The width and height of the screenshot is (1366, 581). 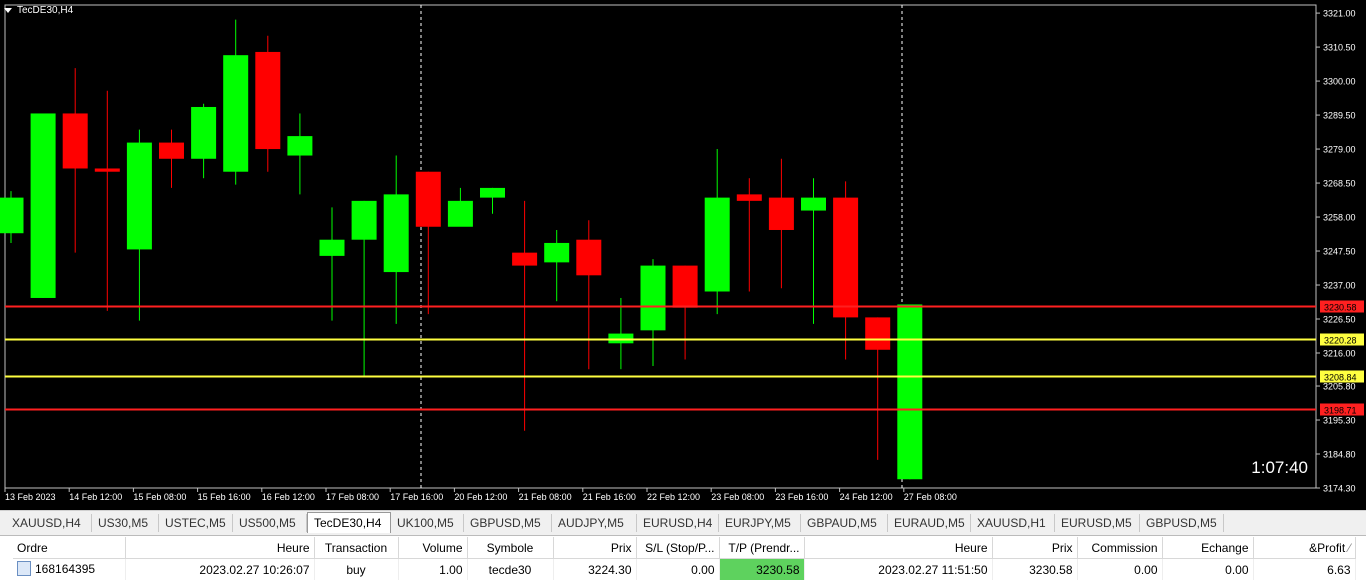 I want to click on table-cell: buy, so click(x=356, y=569).